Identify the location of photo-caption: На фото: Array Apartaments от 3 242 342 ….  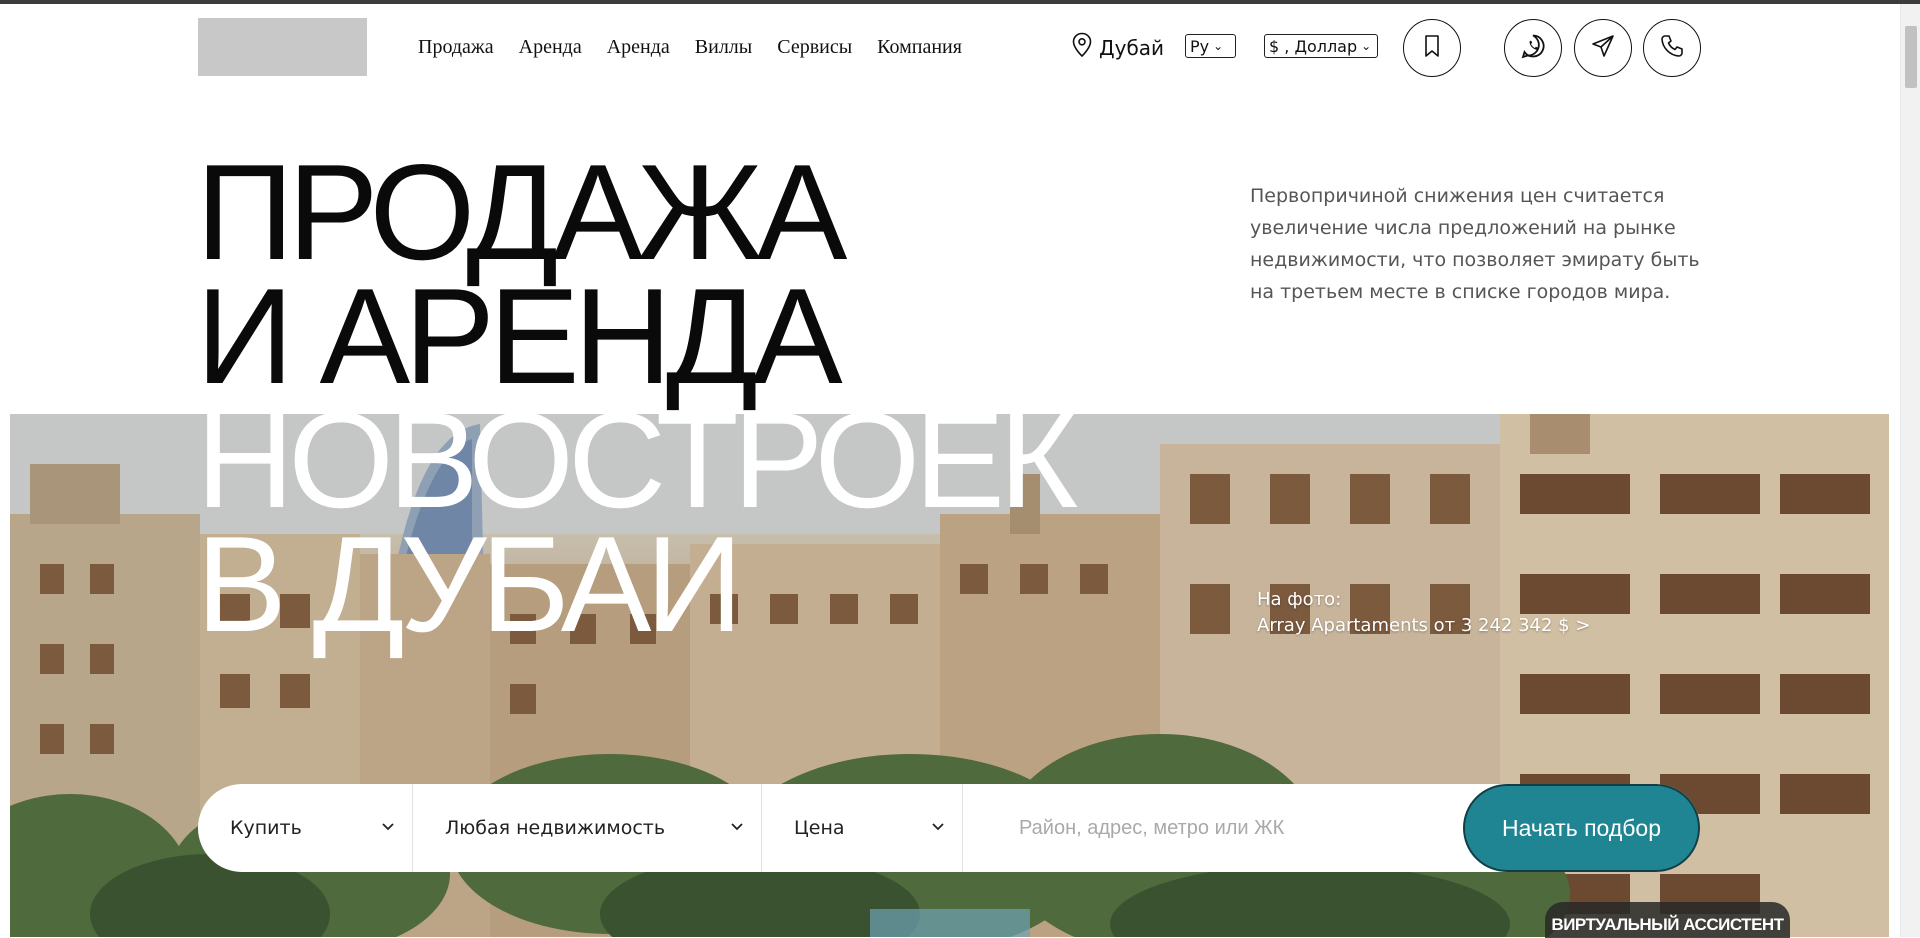
(1423, 613).